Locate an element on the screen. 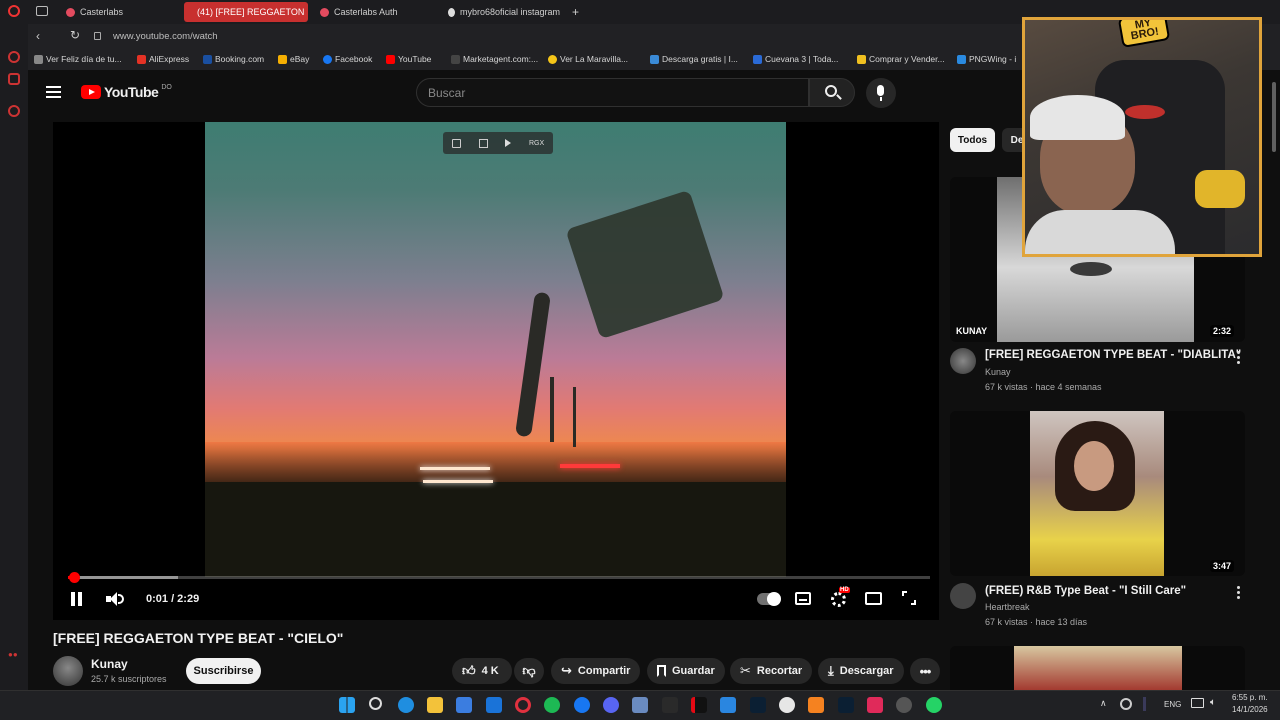 This screenshot has width=1280, height=720. photoshop-icon is located at coordinates (846, 705).